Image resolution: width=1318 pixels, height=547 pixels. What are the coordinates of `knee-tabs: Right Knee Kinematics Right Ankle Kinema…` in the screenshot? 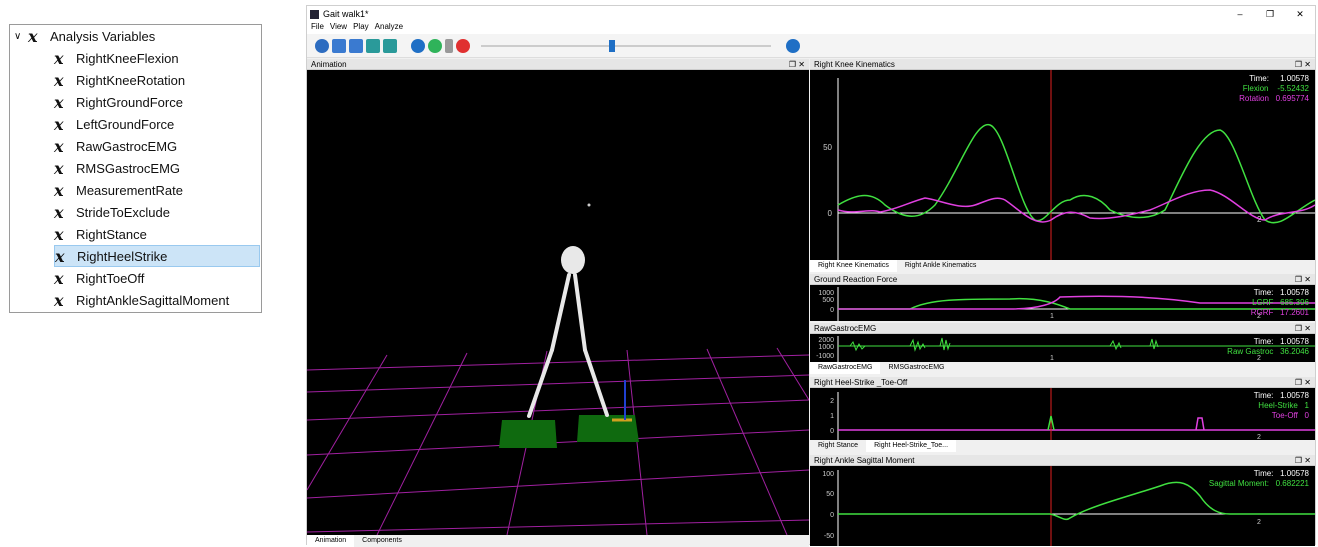 It's located at (1062, 266).